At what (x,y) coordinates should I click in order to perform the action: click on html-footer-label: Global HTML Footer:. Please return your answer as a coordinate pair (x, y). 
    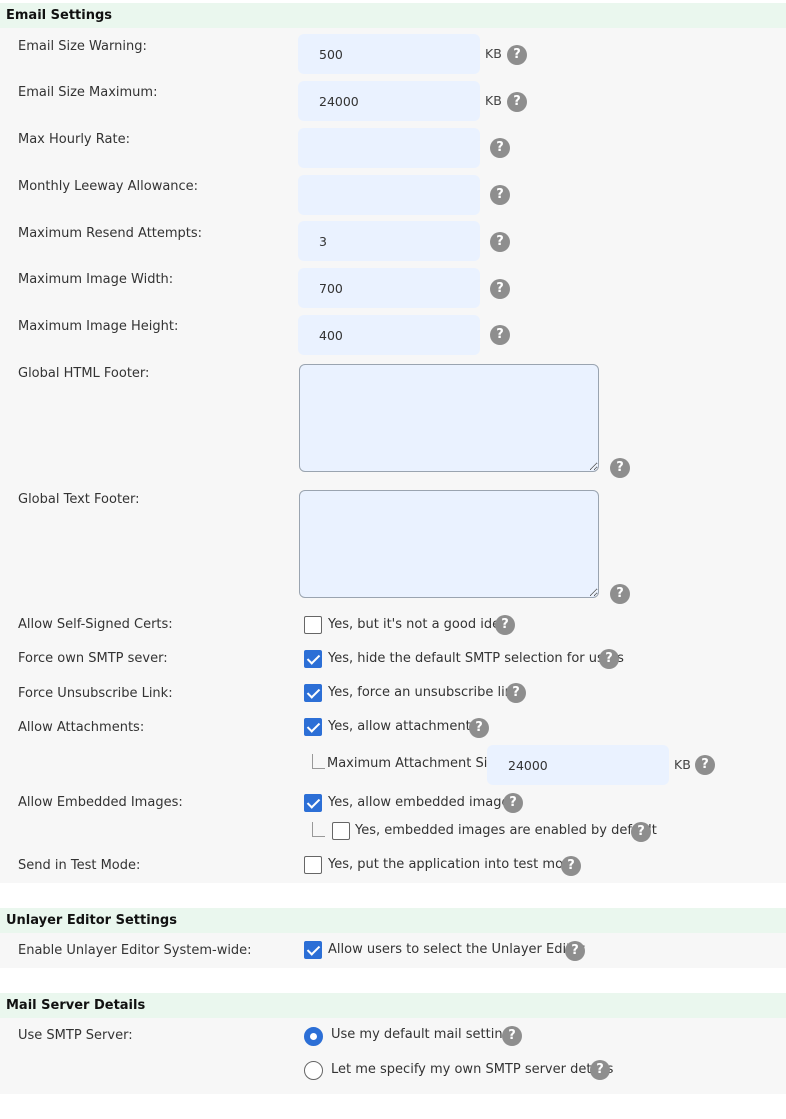
    Looking at the image, I should click on (84, 373).